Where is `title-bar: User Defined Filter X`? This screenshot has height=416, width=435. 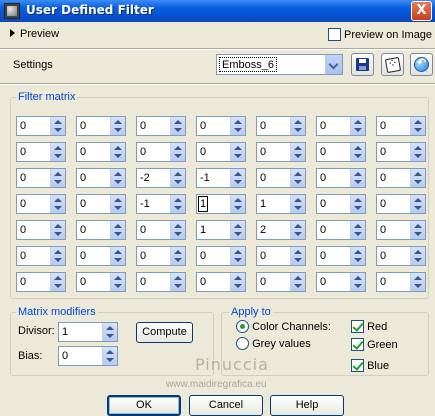
title-bar: User Defined Filter X is located at coordinates (217, 11).